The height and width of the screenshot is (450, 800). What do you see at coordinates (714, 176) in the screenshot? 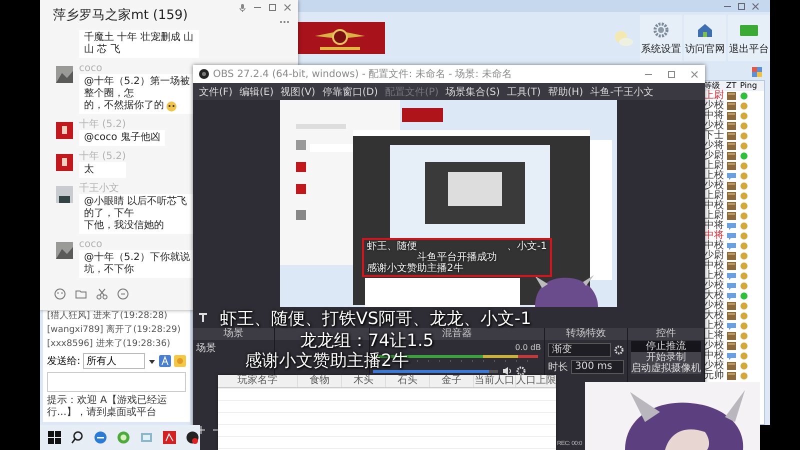
I see `rank-text: 上校` at bounding box center [714, 176].